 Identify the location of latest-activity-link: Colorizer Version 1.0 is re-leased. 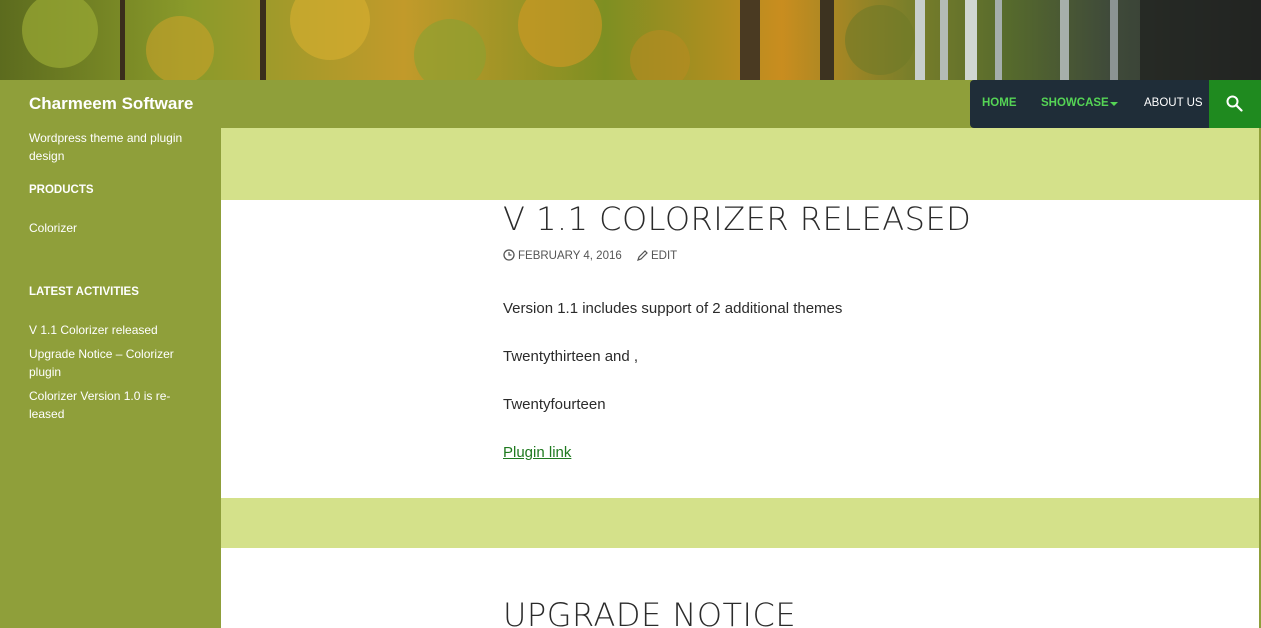
(114, 405).